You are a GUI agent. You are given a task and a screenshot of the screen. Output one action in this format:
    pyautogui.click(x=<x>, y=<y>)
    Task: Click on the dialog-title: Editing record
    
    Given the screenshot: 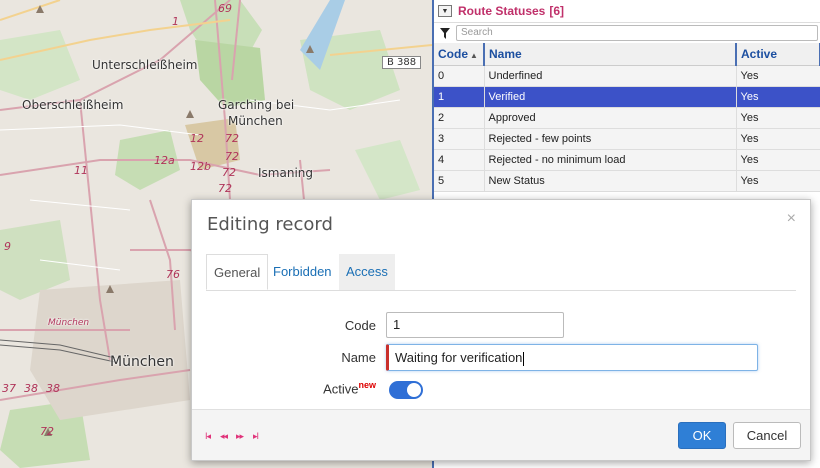 What is the action you would take?
    pyautogui.click(x=270, y=224)
    